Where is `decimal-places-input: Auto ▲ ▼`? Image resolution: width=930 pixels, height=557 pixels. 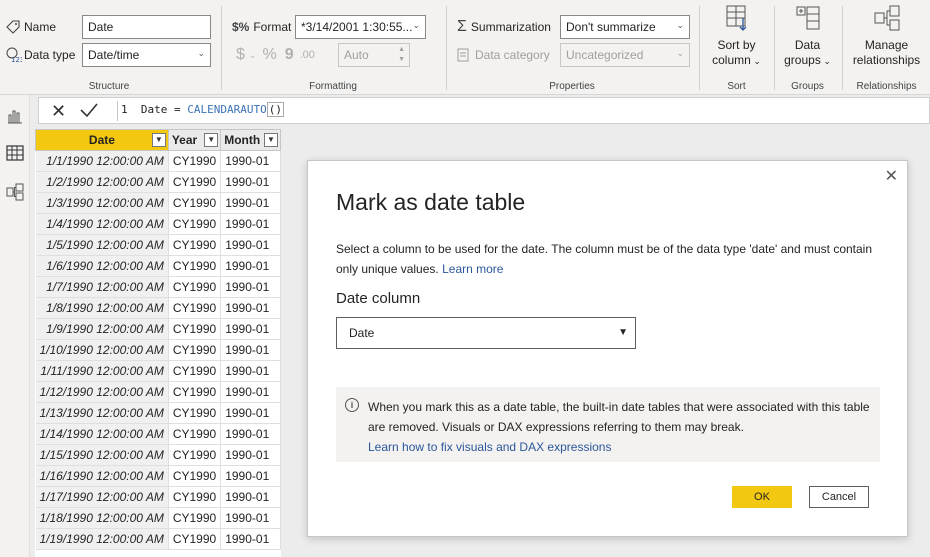
decimal-places-input: Auto ▲ ▼ is located at coordinates (374, 55).